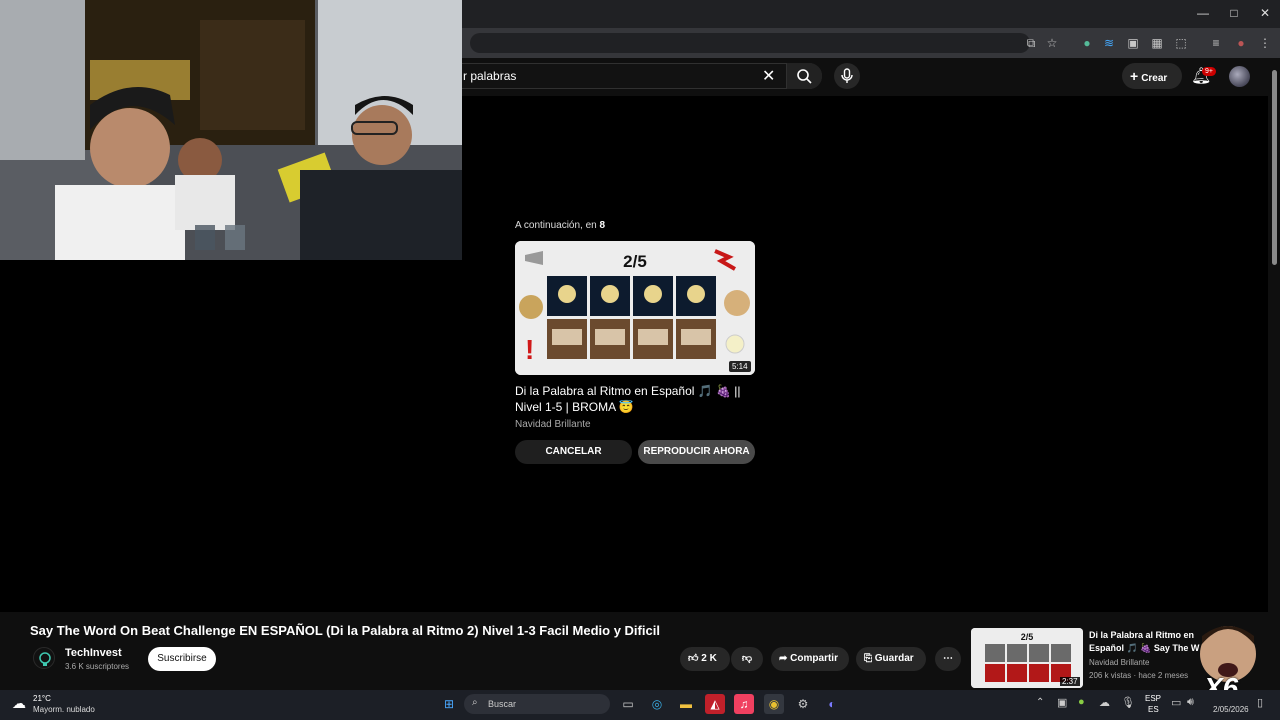 The image size is (1280, 720). Describe the element at coordinates (42, 698) in the screenshot. I see `weather-temperature: 21°C` at that location.